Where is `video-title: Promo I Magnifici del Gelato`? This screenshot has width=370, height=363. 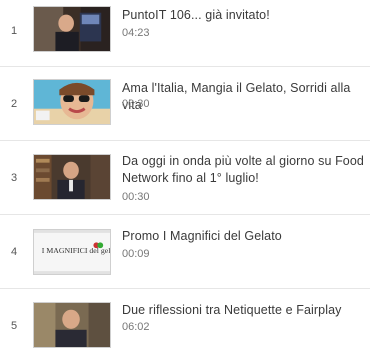
video-title: Promo I Magnifici del Gelato is located at coordinates (245, 236).